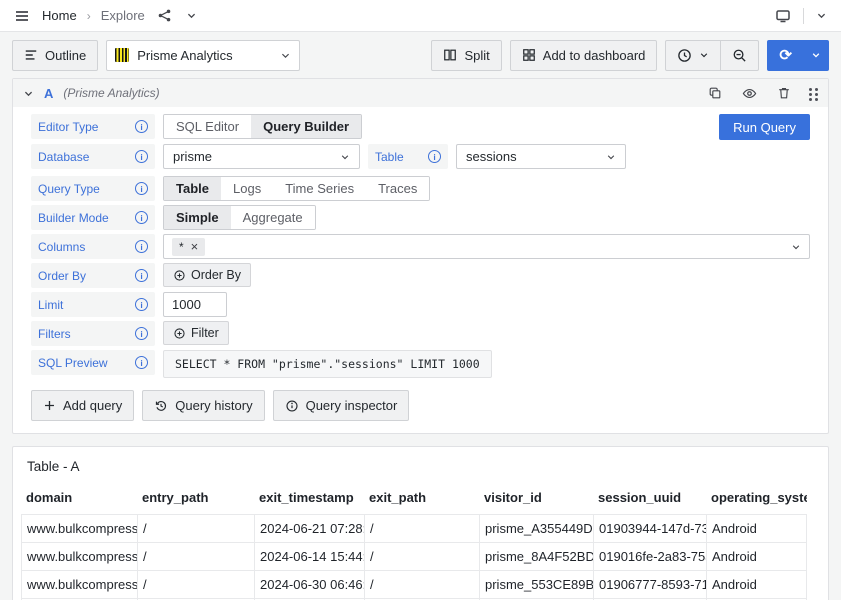  Describe the element at coordinates (31, 55) in the screenshot. I see `outline-icon` at that location.